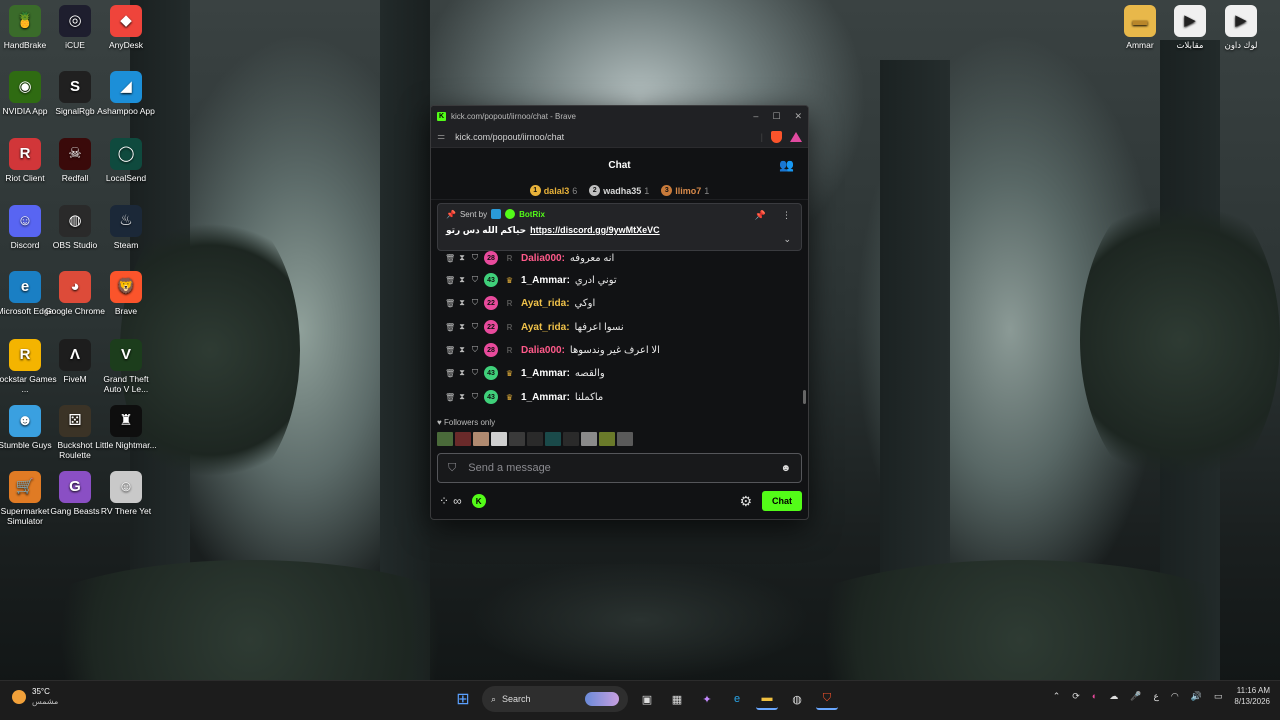  What do you see at coordinates (1135, 696) in the screenshot?
I see `microphone-icon: 🎤` at bounding box center [1135, 696].